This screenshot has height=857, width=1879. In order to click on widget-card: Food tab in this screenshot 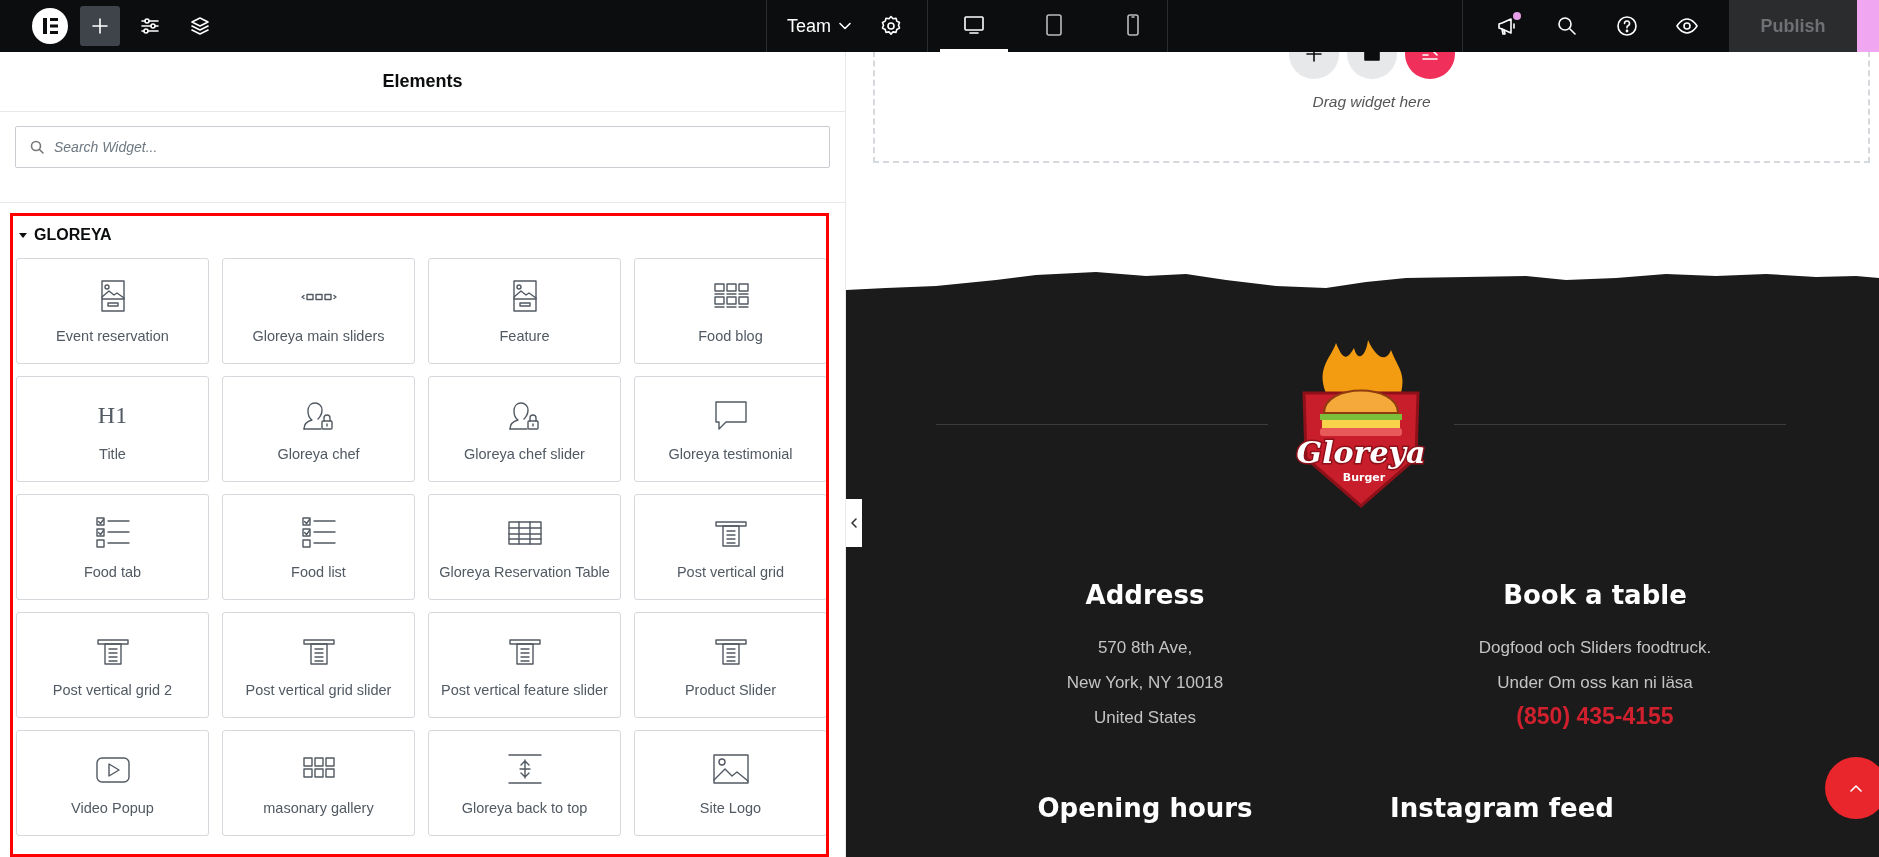, I will do `click(112, 547)`.